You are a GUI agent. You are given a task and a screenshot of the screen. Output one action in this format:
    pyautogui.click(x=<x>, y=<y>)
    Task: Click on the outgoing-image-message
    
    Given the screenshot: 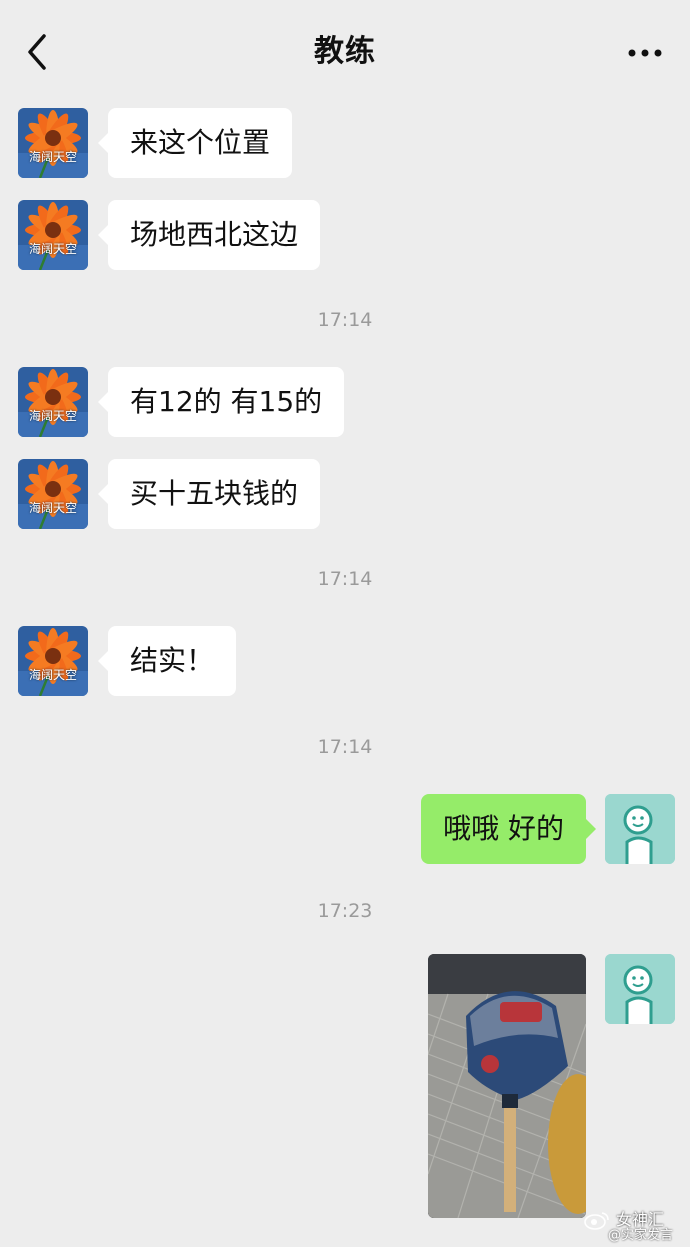 What is the action you would take?
    pyautogui.click(x=507, y=1086)
    